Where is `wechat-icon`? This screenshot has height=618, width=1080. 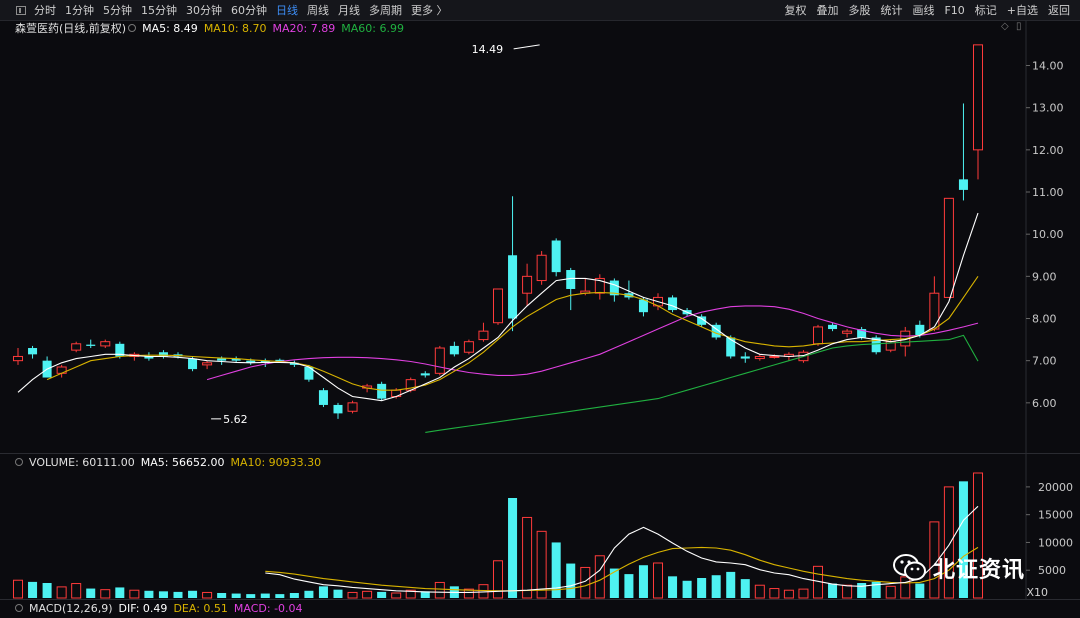
wechat-icon is located at coordinates (910, 568).